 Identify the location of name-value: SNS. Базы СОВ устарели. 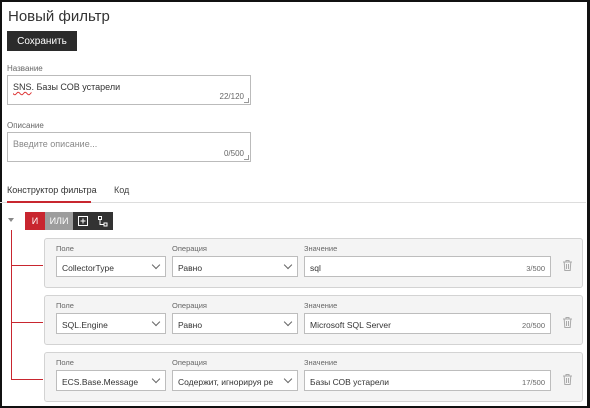
(67, 87).